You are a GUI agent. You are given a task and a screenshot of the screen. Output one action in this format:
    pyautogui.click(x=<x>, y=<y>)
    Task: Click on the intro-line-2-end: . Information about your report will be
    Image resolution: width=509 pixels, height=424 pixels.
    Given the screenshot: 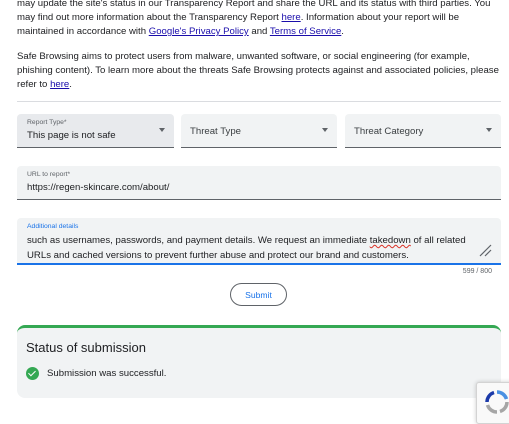 What is the action you would take?
    pyautogui.click(x=380, y=17)
    